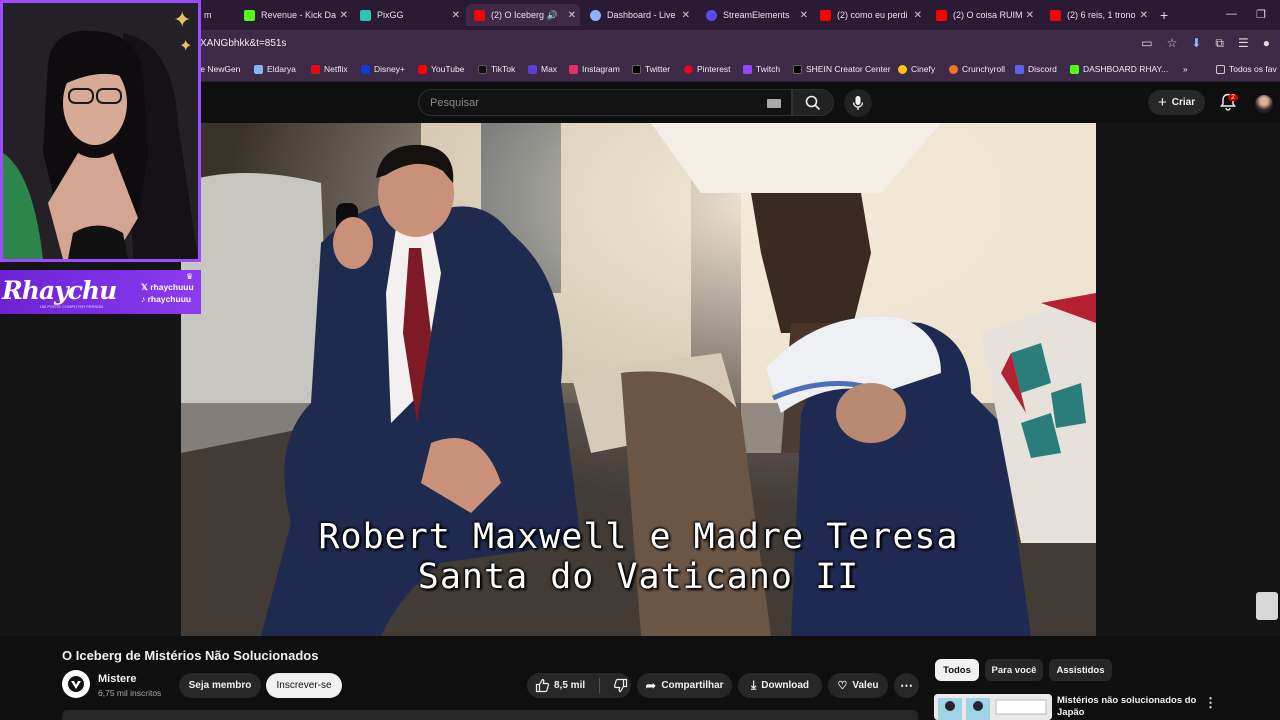  I want to click on bookmark-crunchyroll: Crunchyroll, so click(977, 69).